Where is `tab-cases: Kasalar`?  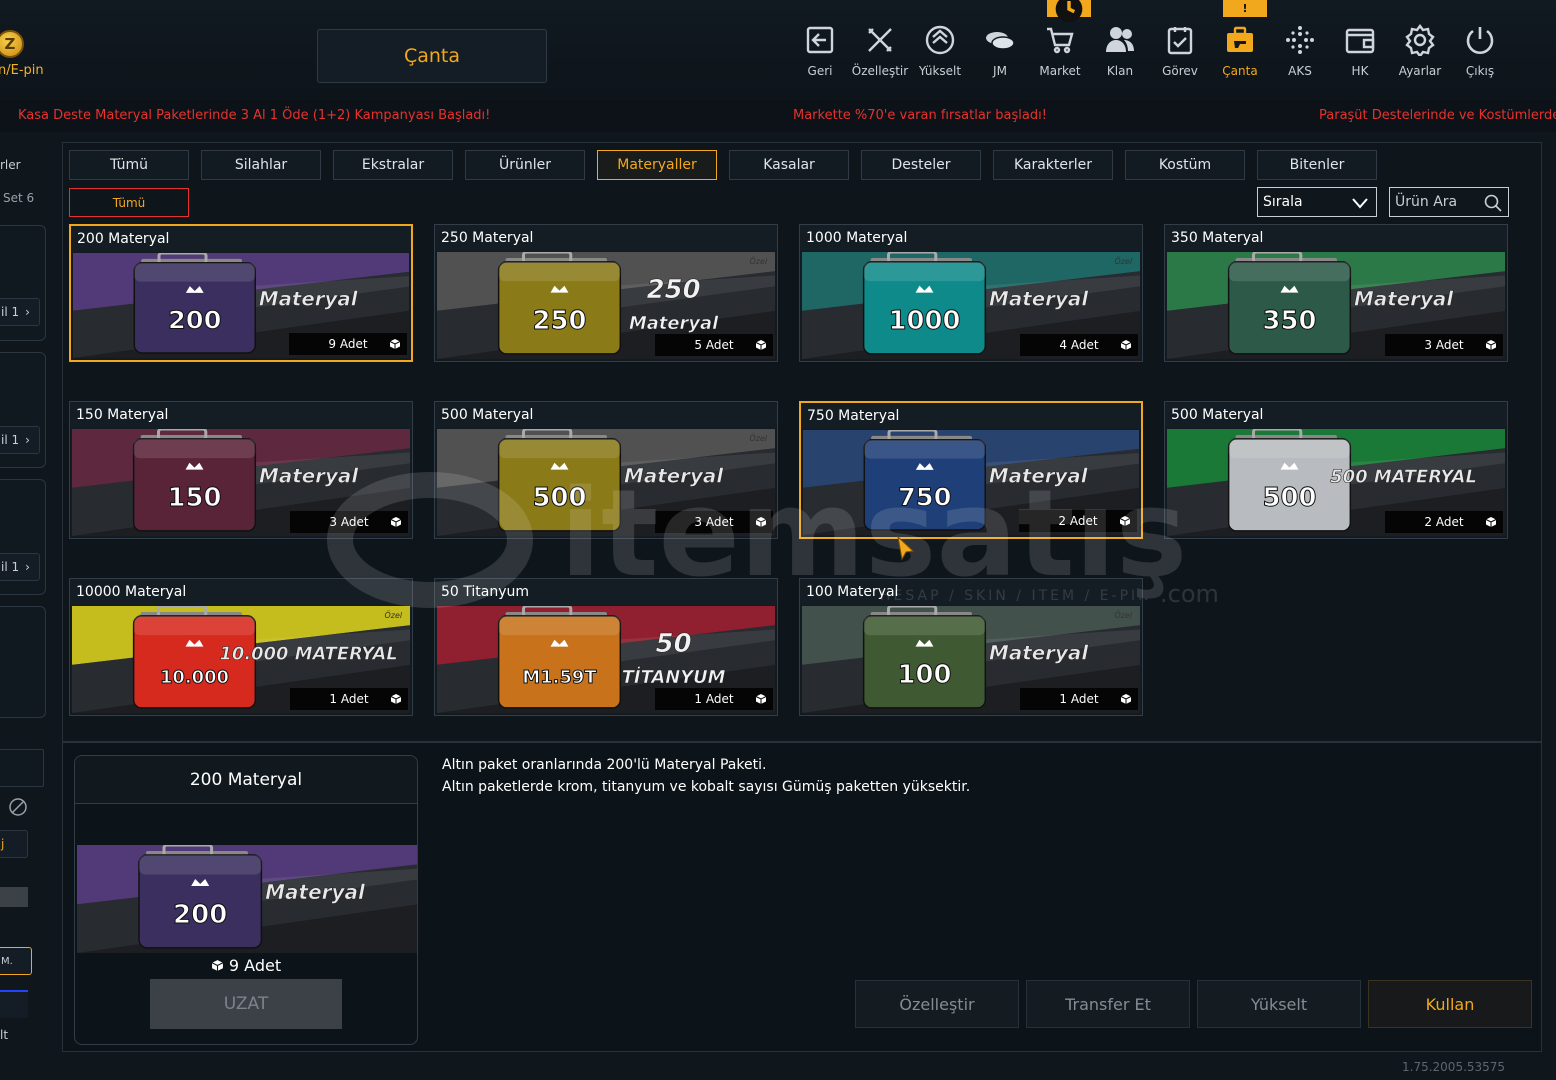
tab-cases: Kasalar is located at coordinates (789, 165).